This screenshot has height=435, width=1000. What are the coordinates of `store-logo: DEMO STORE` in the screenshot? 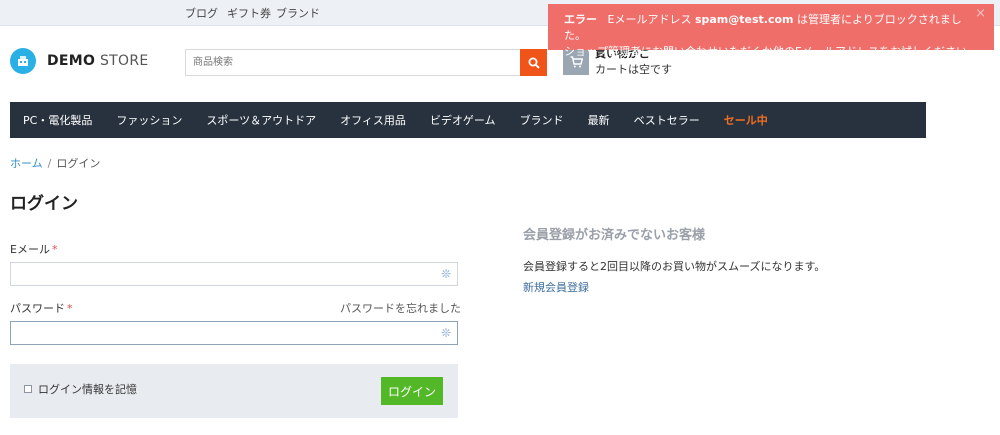 It's located at (79, 61).